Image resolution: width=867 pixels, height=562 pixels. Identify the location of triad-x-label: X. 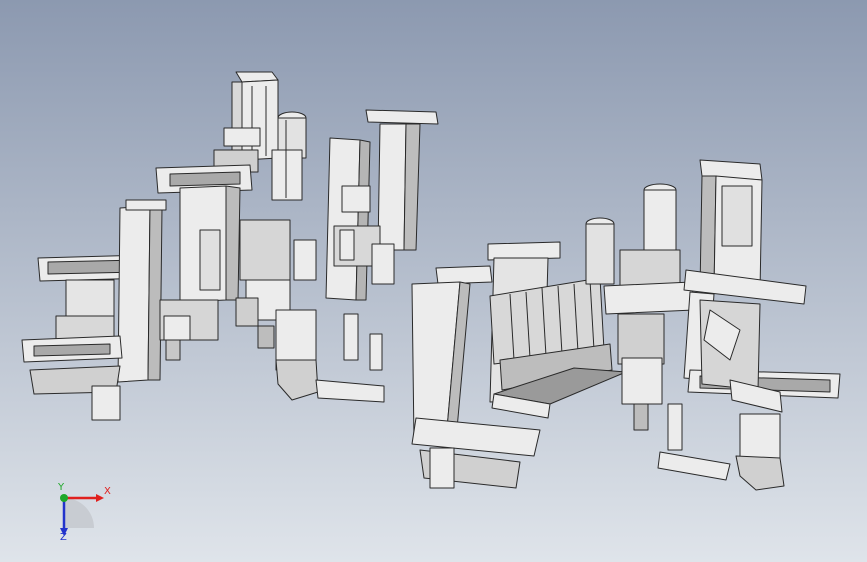
(107, 491).